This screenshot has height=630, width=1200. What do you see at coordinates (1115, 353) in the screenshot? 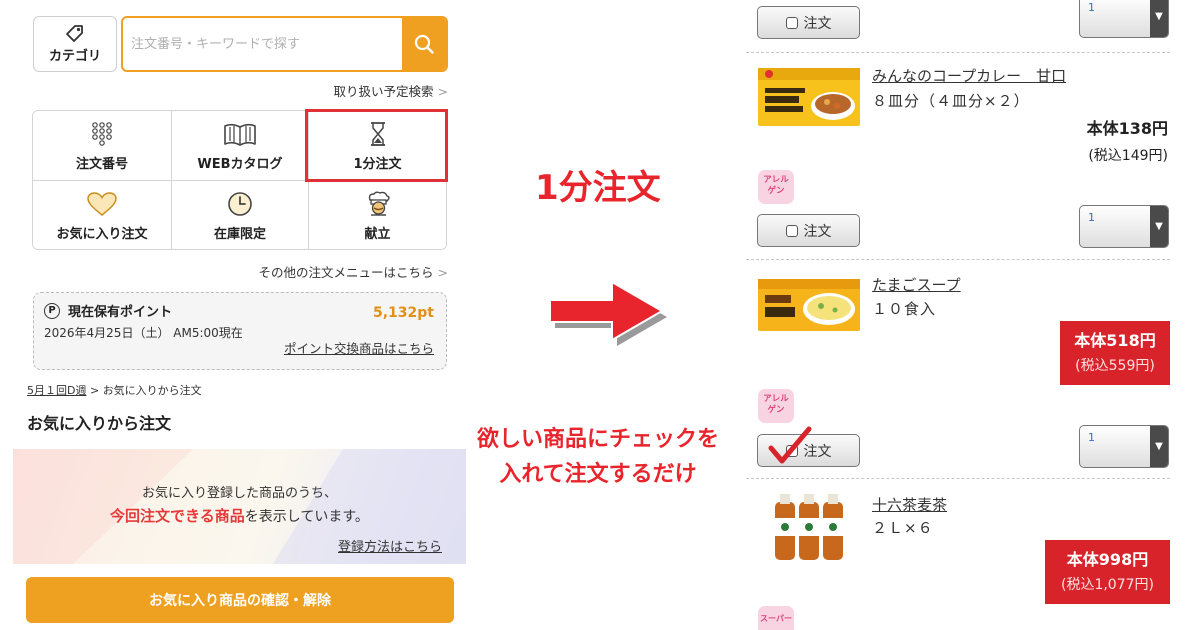
I see `product-price: 本体518円 (税込559円)` at bounding box center [1115, 353].